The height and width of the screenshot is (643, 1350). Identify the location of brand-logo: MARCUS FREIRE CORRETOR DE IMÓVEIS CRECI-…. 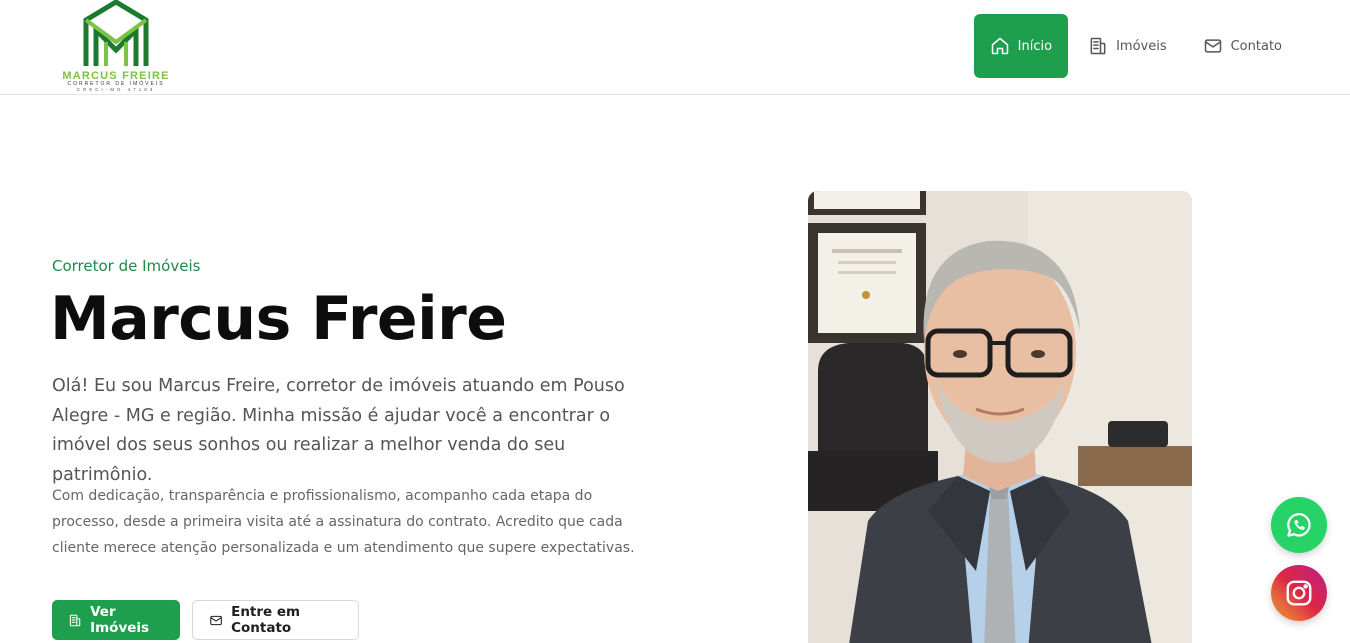
(116, 47).